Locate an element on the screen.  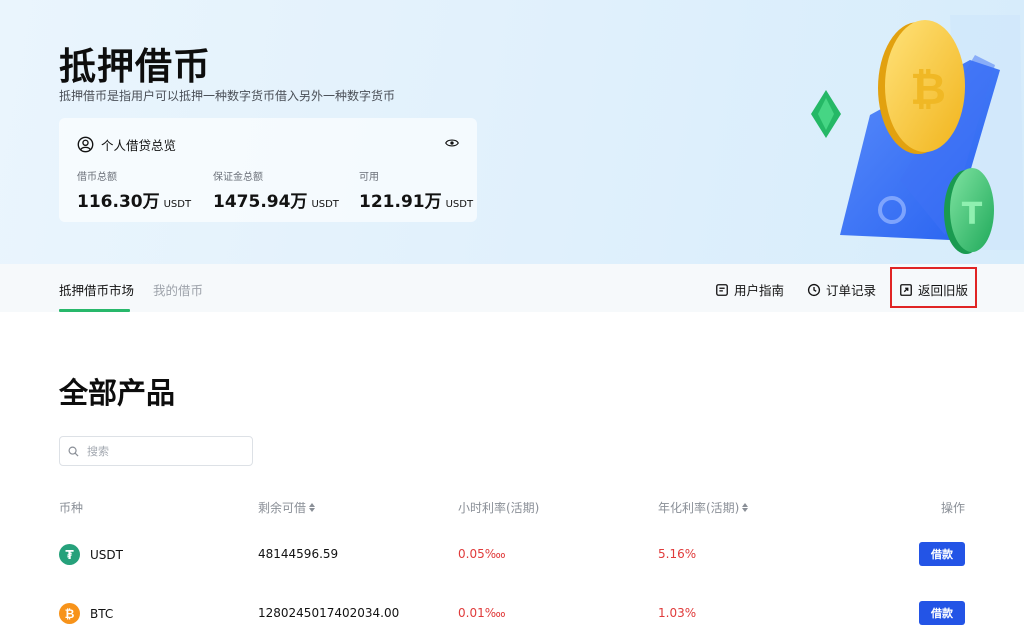
overview-header: 个人借贷总览 is located at coordinates (126, 144).